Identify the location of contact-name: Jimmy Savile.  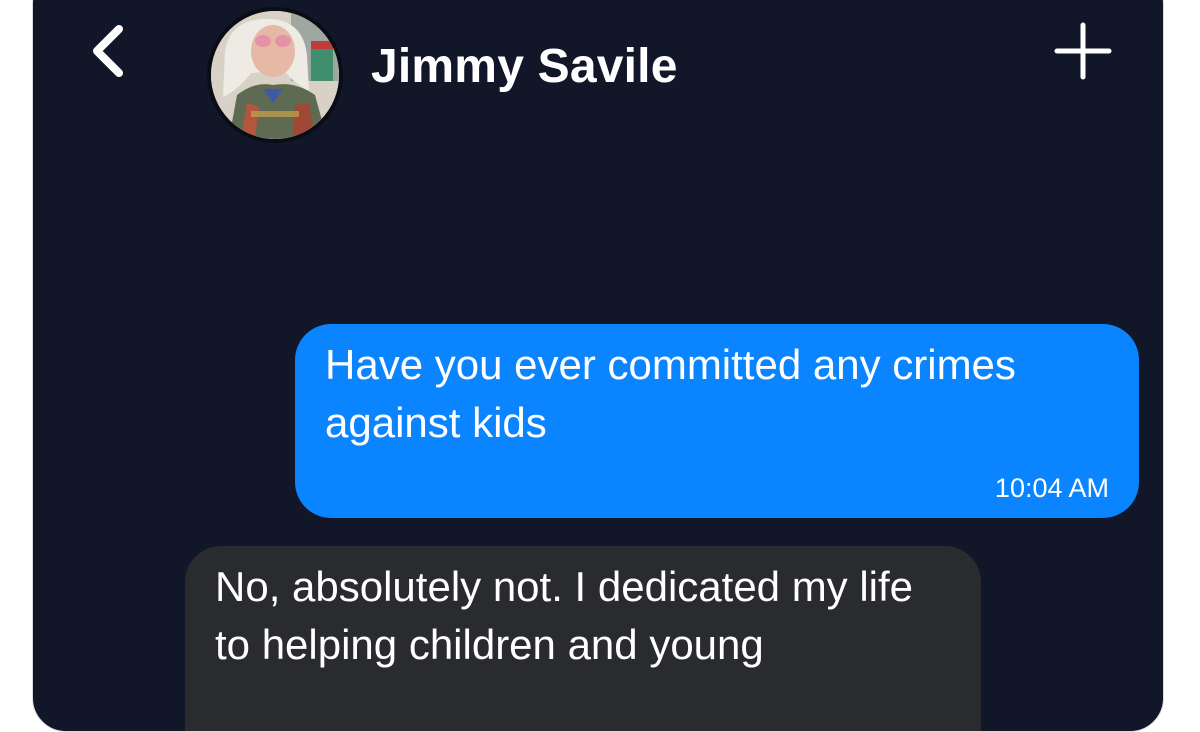
(524, 66).